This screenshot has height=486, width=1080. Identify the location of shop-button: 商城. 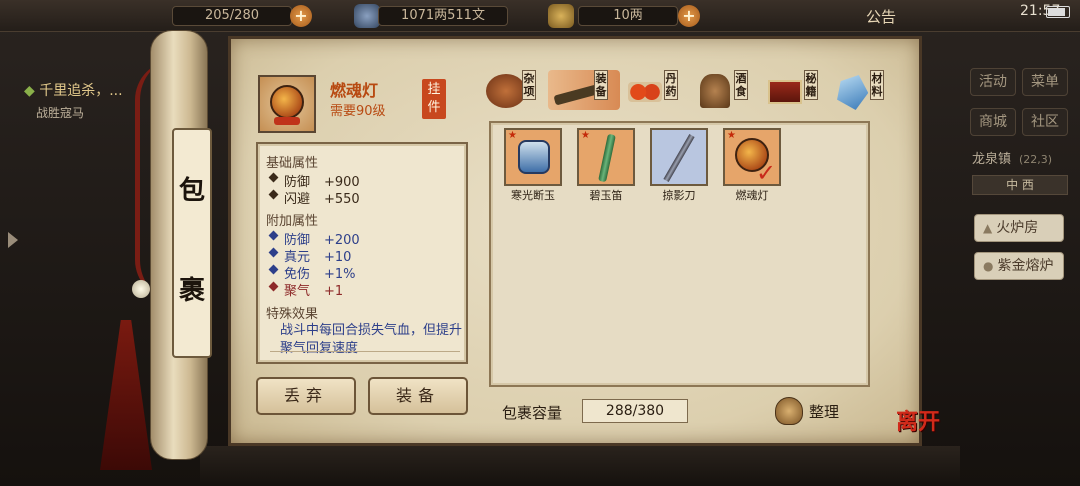
(993, 122).